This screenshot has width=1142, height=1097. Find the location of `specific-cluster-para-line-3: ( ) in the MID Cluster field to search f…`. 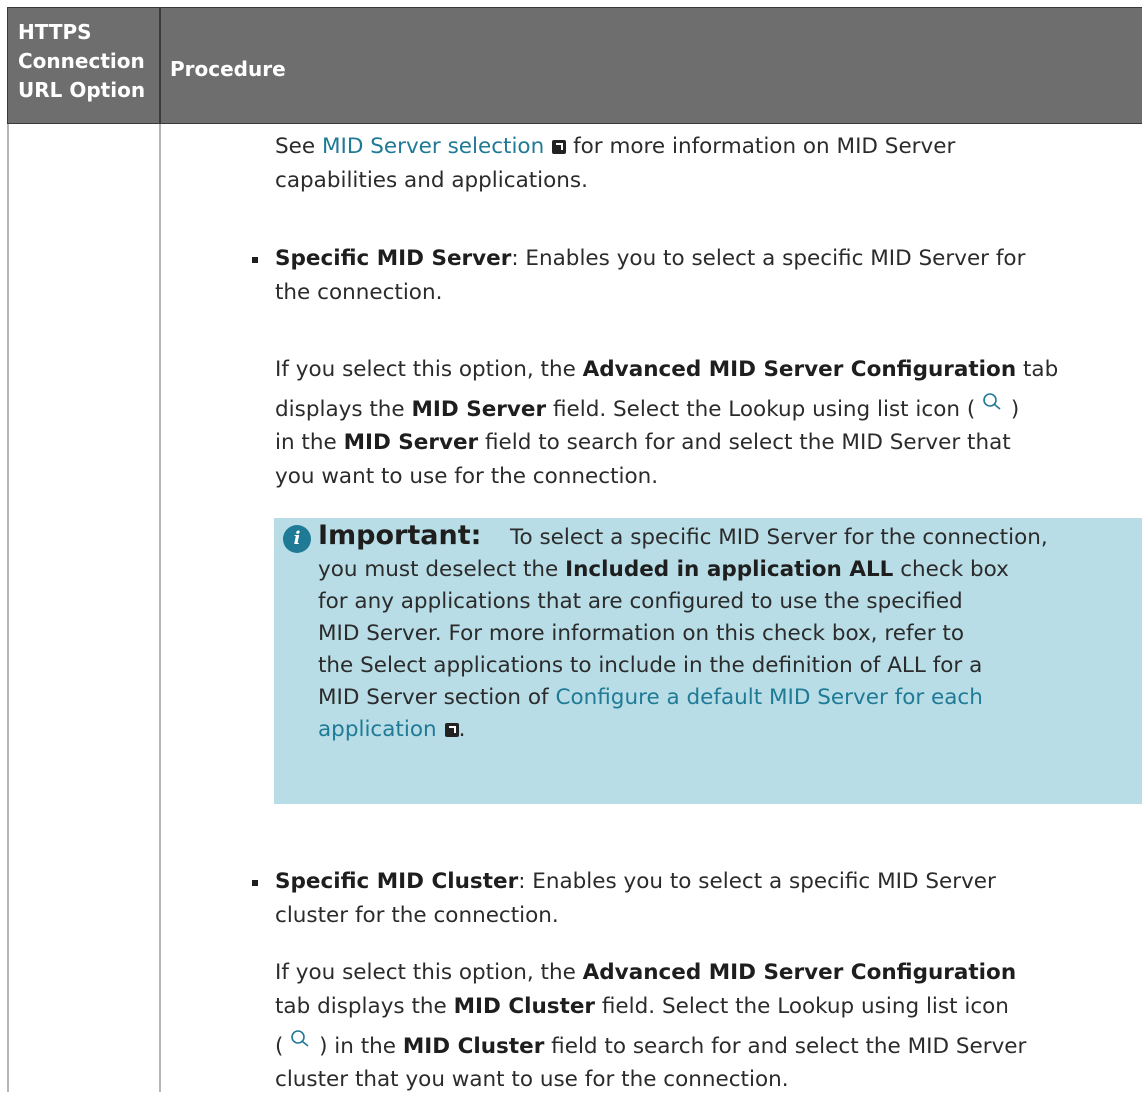

specific-cluster-para-line-3: ( ) in the MID Cluster field to search f… is located at coordinates (650, 1046).